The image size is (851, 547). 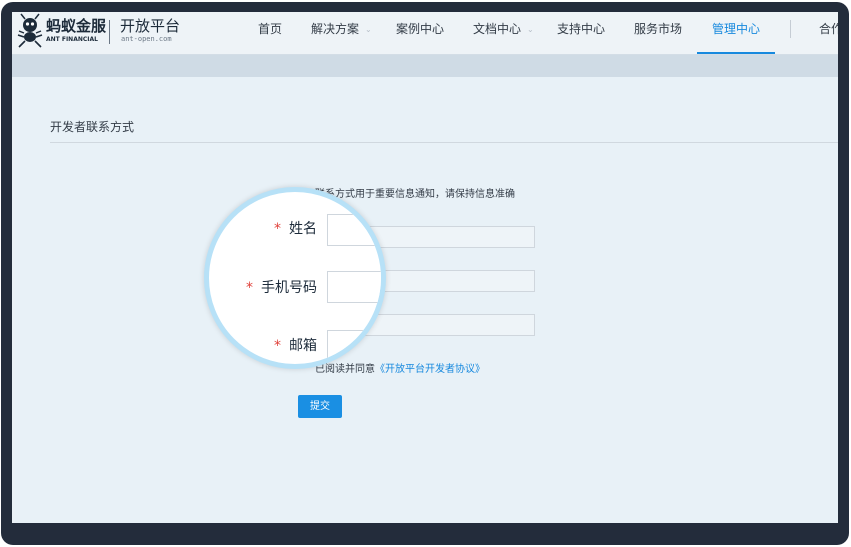 What do you see at coordinates (736, 53) in the screenshot?
I see `active-nav-indicator` at bounding box center [736, 53].